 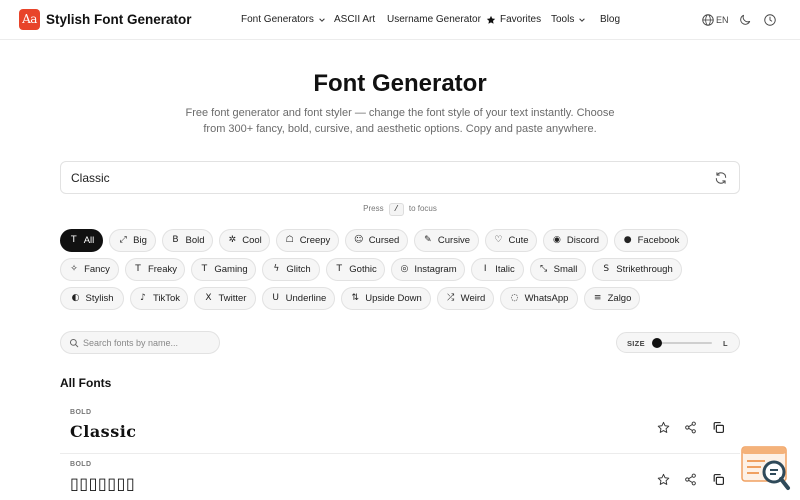 What do you see at coordinates (473, 298) in the screenshot?
I see `chip-label: Weird` at bounding box center [473, 298].